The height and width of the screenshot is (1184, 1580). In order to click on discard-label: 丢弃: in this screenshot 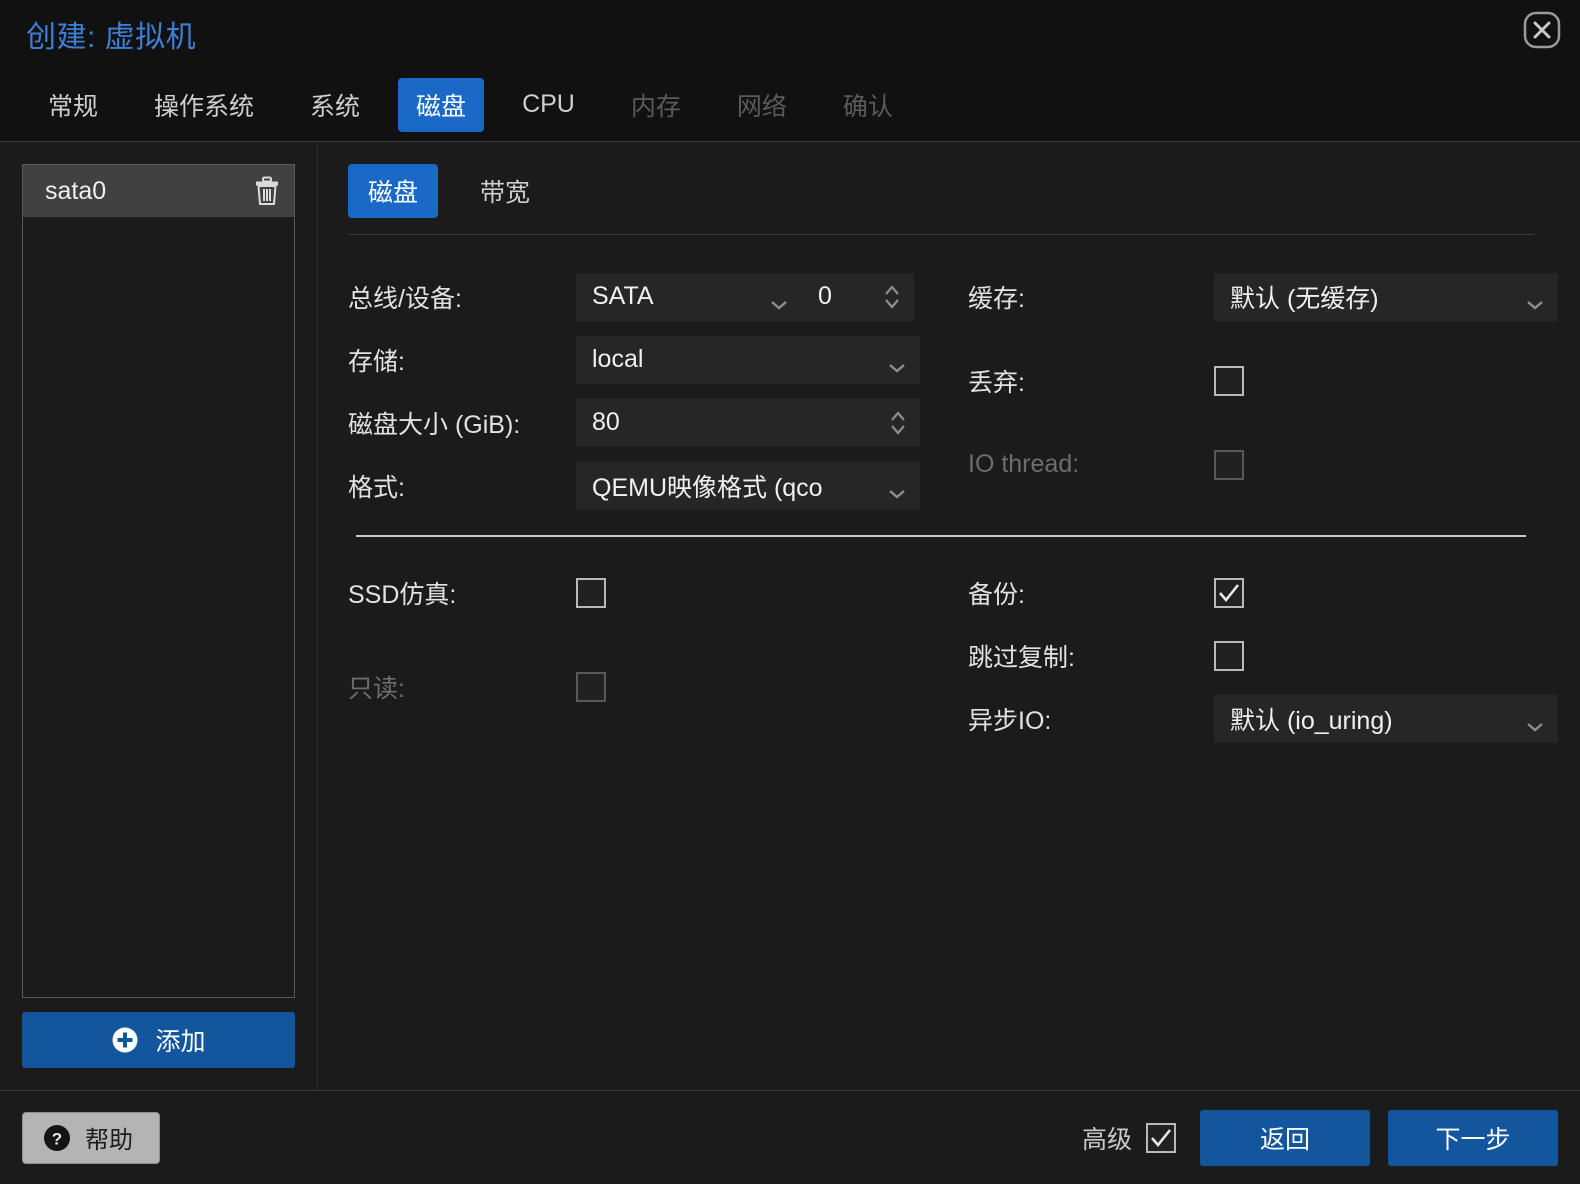, I will do `click(996, 382)`.